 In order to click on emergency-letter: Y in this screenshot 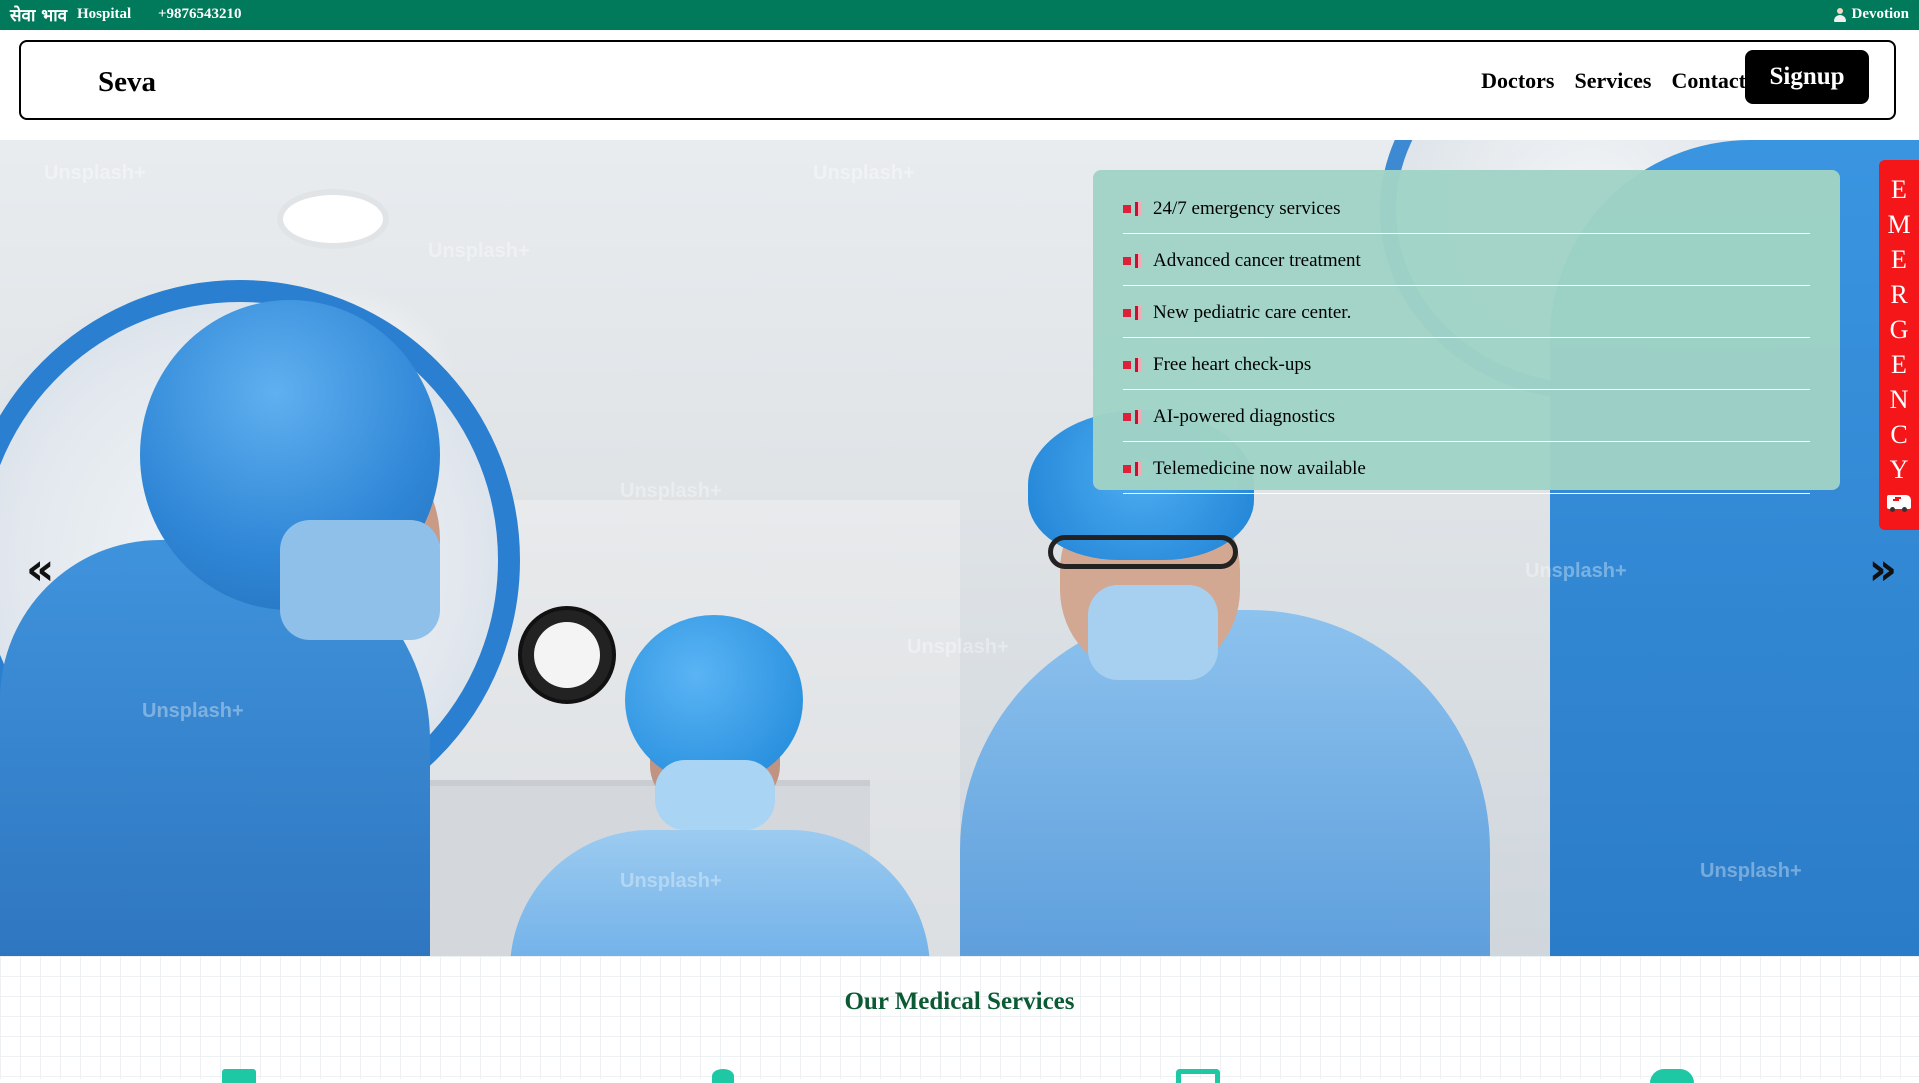, I will do `click(1899, 469)`.